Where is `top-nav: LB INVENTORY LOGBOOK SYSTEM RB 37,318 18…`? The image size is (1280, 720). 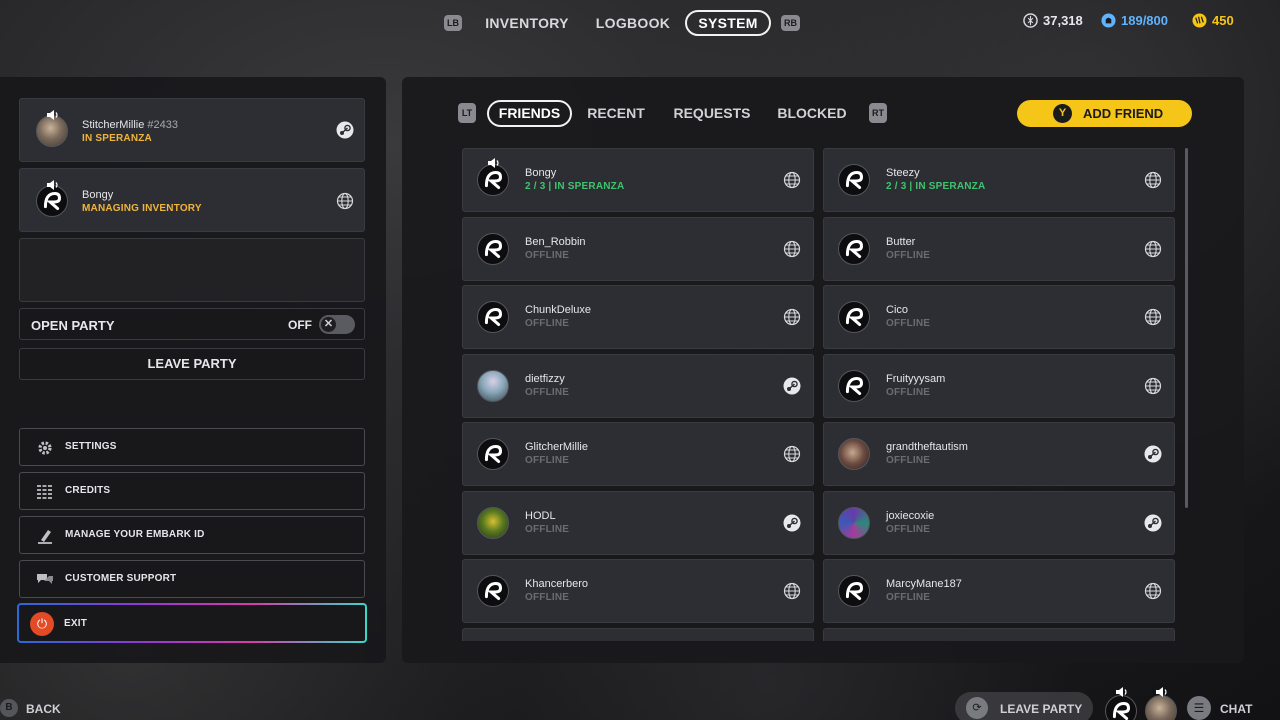 top-nav: LB INVENTORY LOGBOOK SYSTEM RB 37,318 18… is located at coordinates (640, 23).